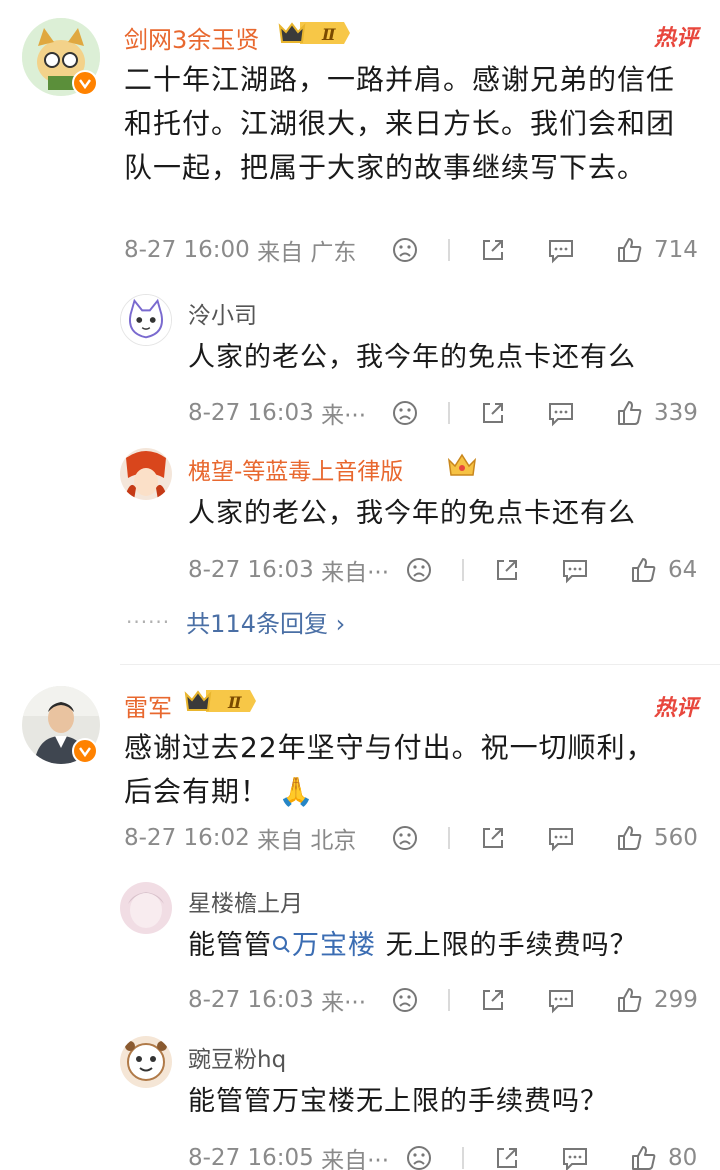  I want to click on reply-meta: 8-27 16:05 来自···, so click(288, 1154).